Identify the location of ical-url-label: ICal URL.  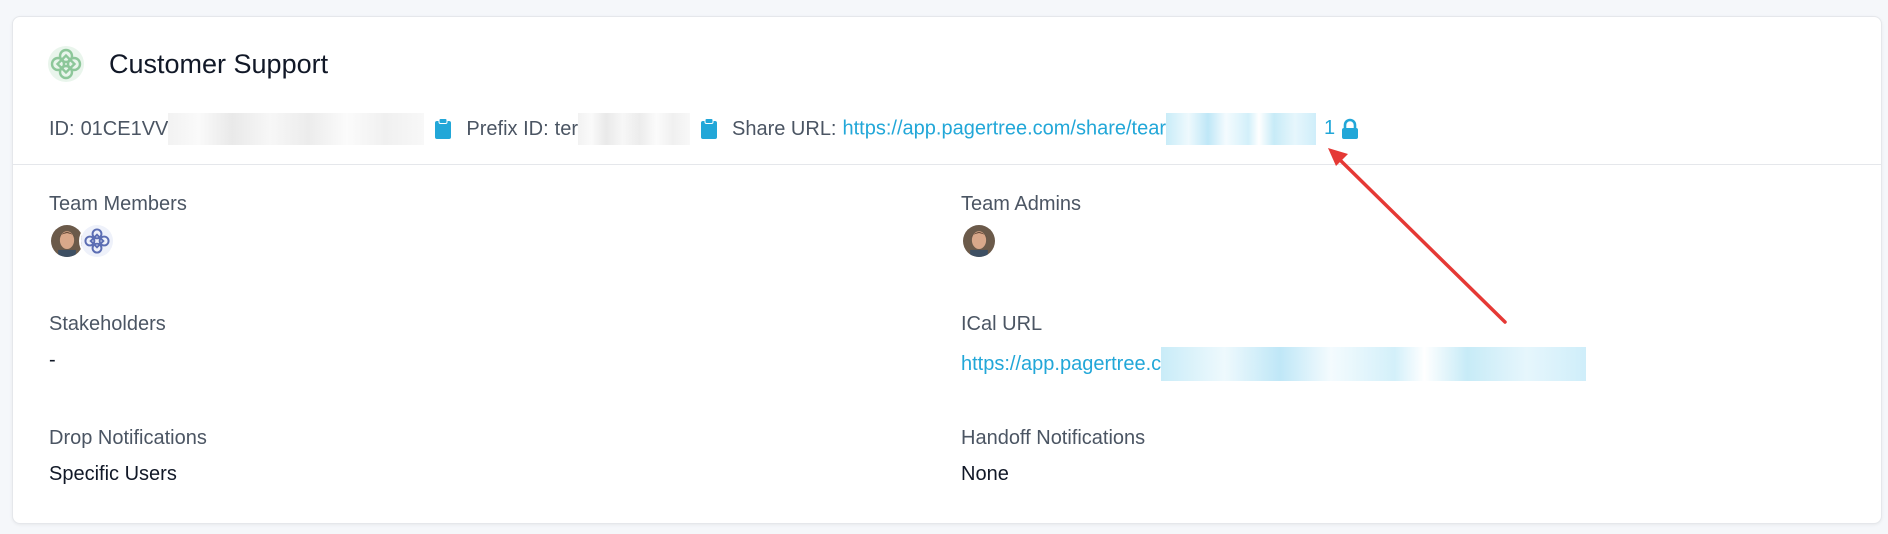
(1002, 324).